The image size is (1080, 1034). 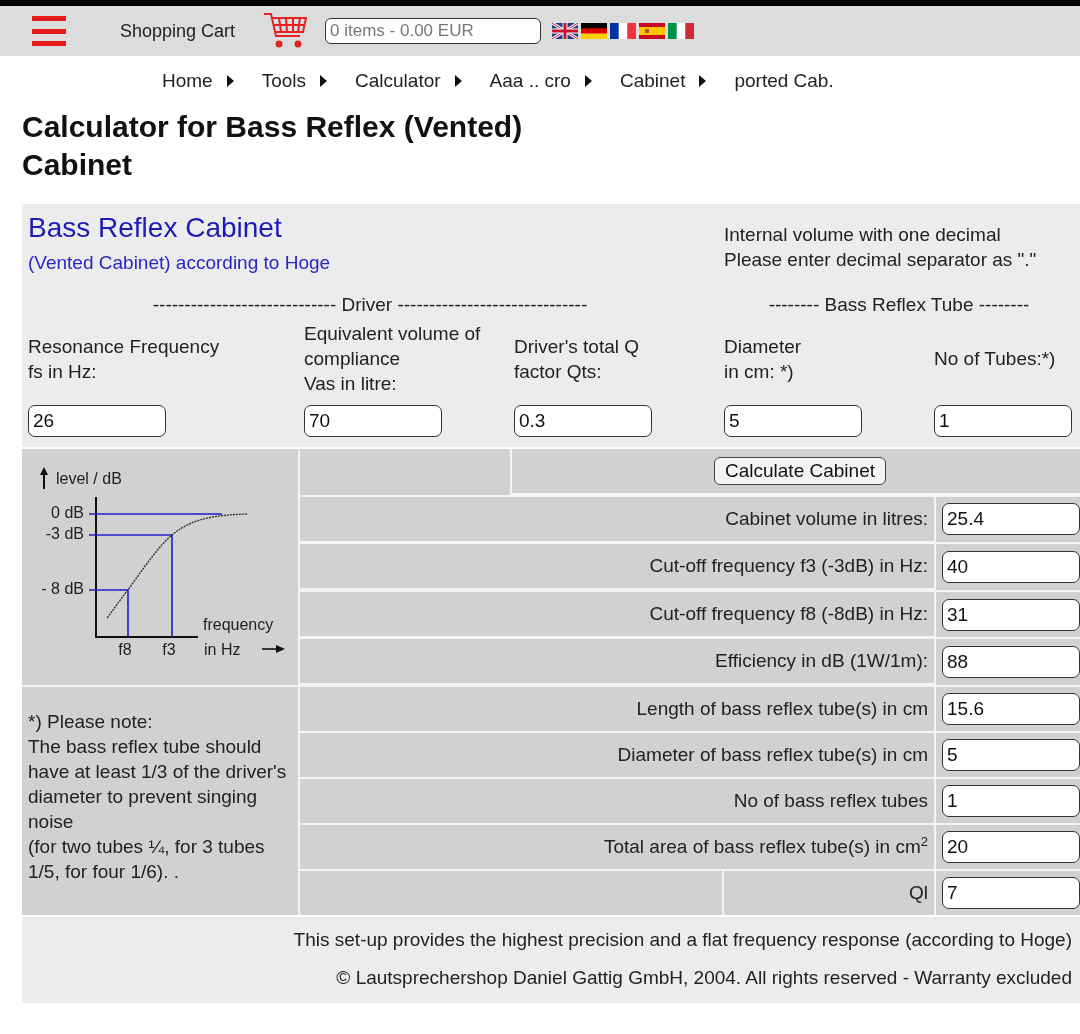 I want to click on field-label: Resonance Frequency, so click(x=124, y=346).